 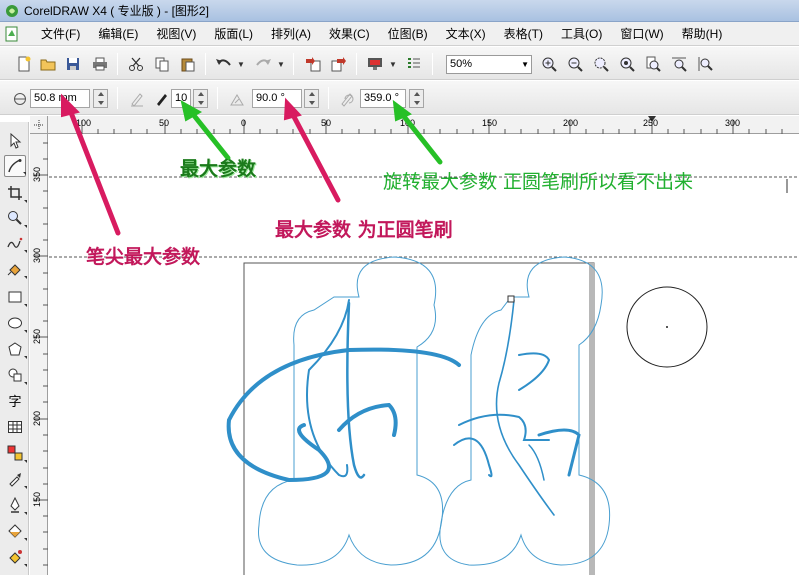 I want to click on zoom-to-page-icon, so click(x=653, y=64).